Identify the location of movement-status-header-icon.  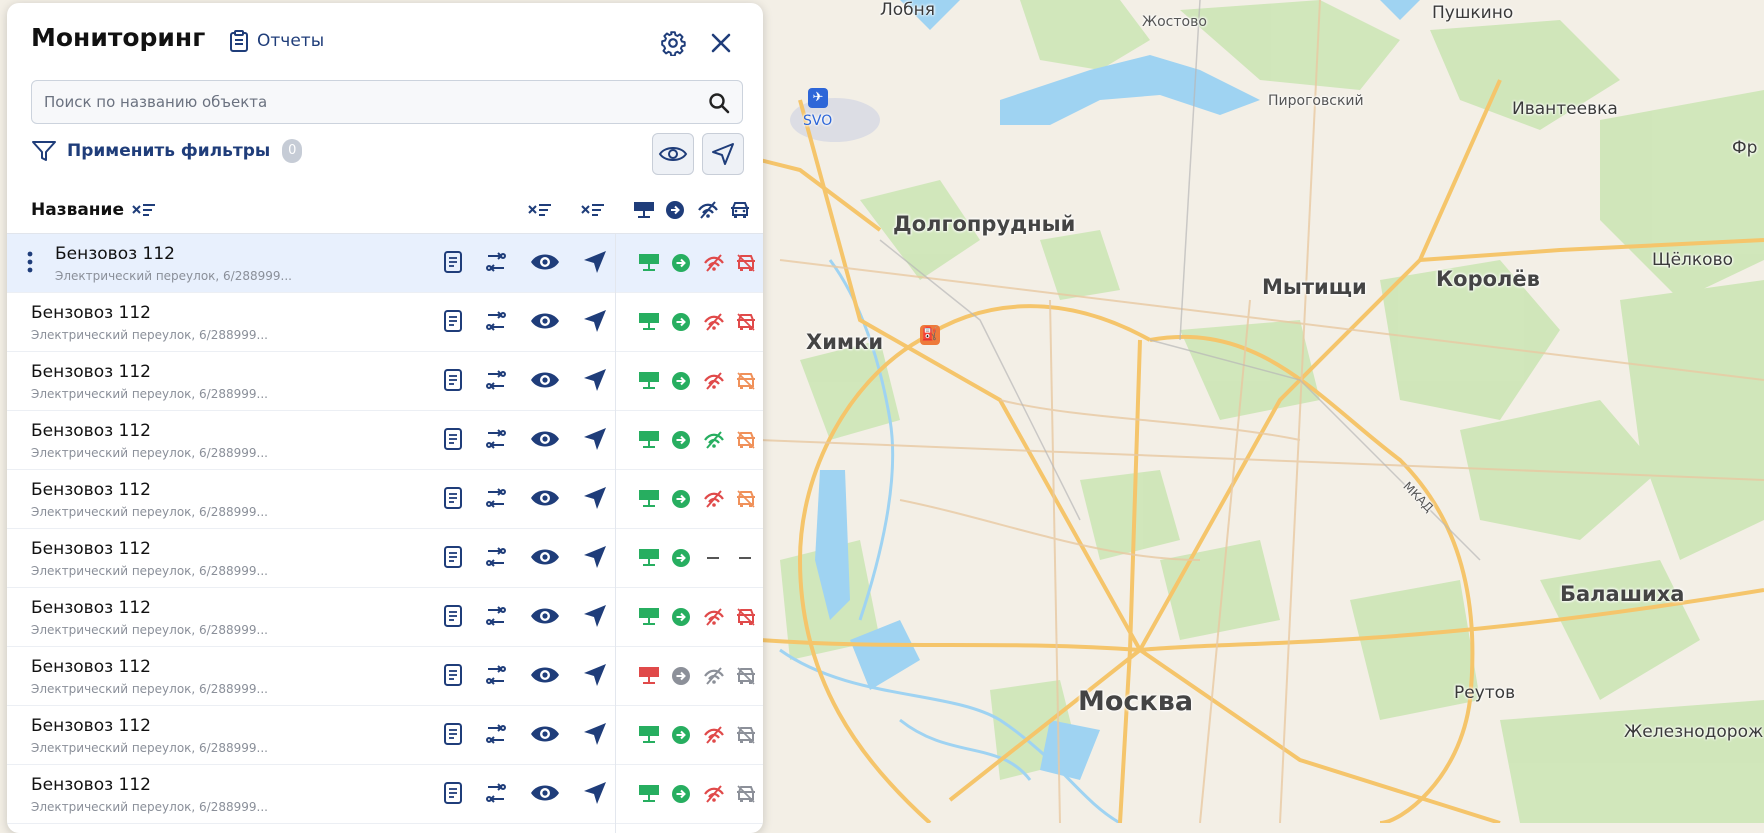
(675, 210).